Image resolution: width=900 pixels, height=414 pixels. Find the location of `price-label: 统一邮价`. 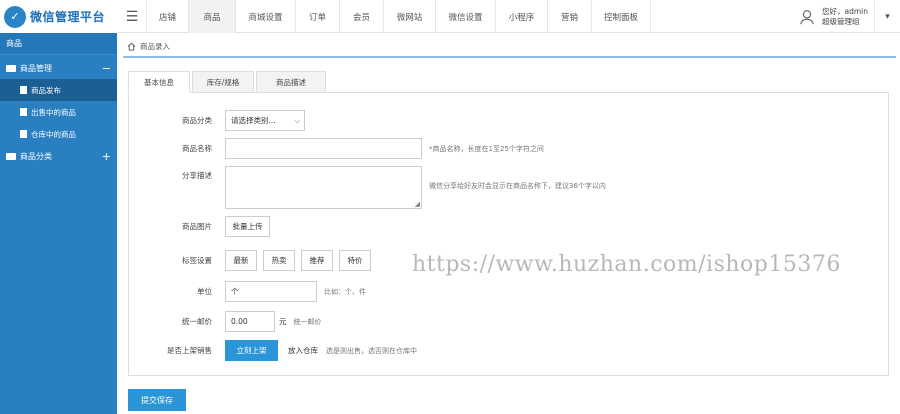

price-label: 统一邮价 is located at coordinates (197, 321).